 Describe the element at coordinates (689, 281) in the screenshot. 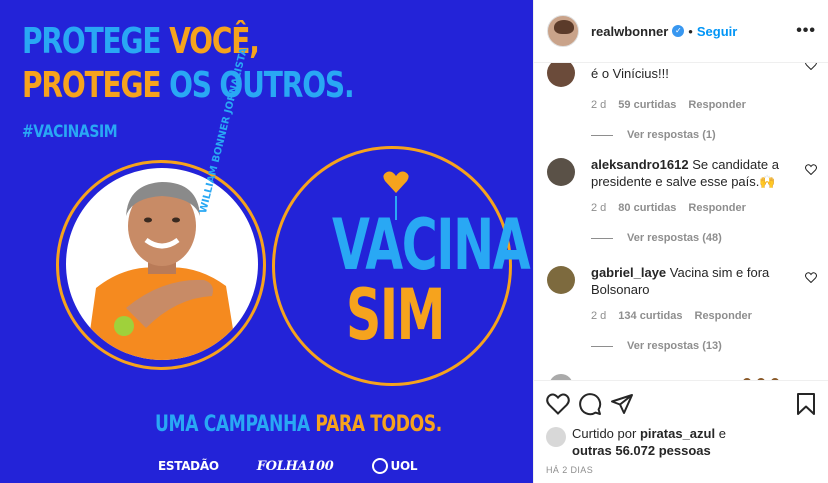

I see `comment-text: gabriel_laye Vacina sim e fora Bolsonaro` at that location.